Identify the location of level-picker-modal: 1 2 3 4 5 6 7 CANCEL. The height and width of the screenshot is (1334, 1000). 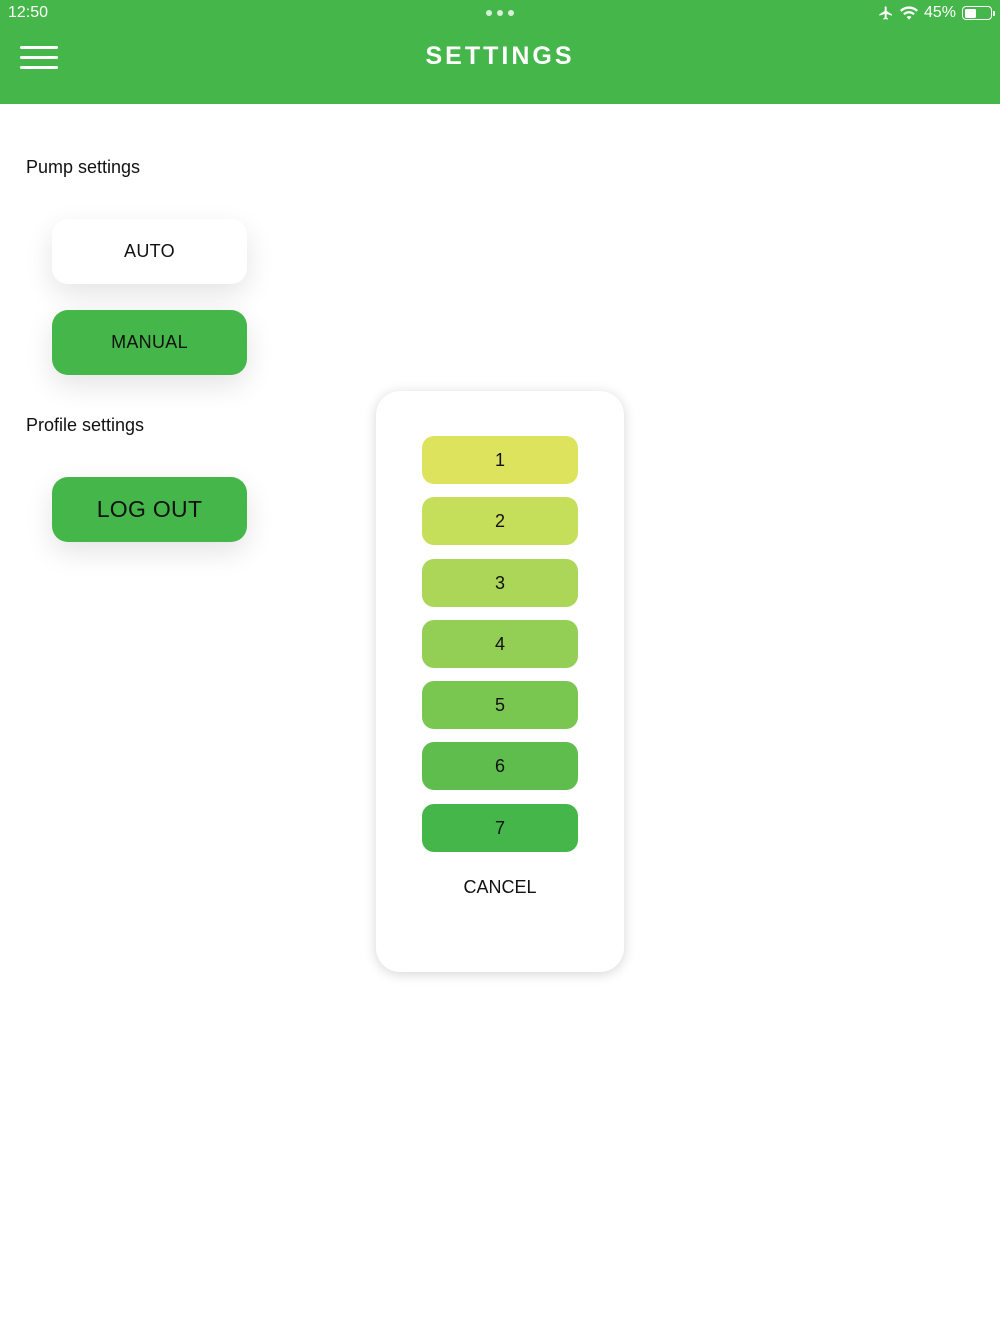
(500, 681).